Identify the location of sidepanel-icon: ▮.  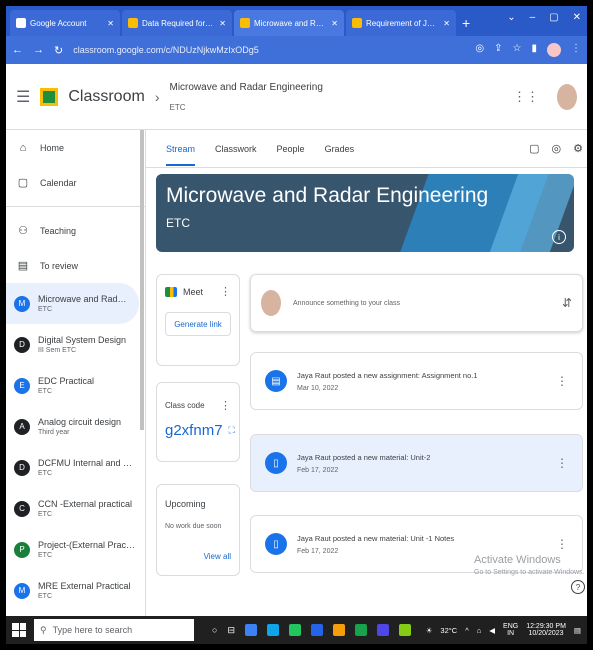
(534, 50).